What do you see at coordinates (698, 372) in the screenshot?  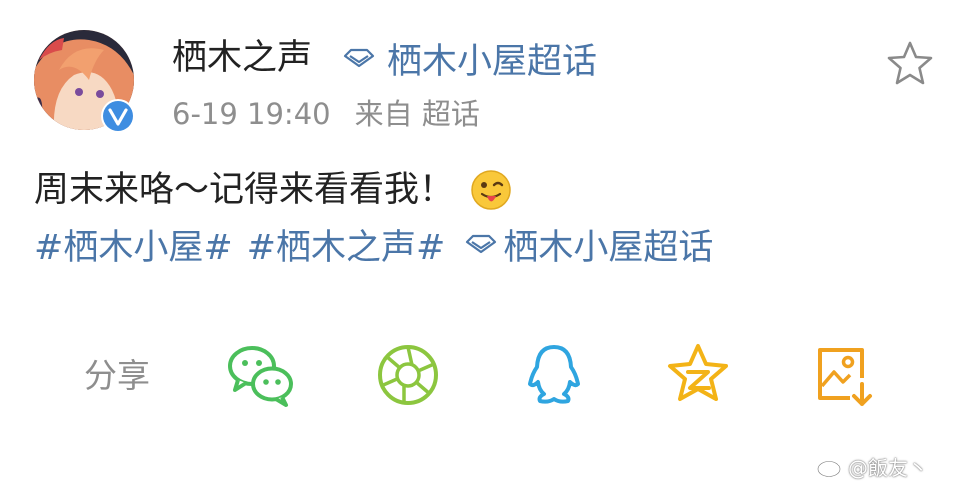 I see `qzone-icon` at bounding box center [698, 372].